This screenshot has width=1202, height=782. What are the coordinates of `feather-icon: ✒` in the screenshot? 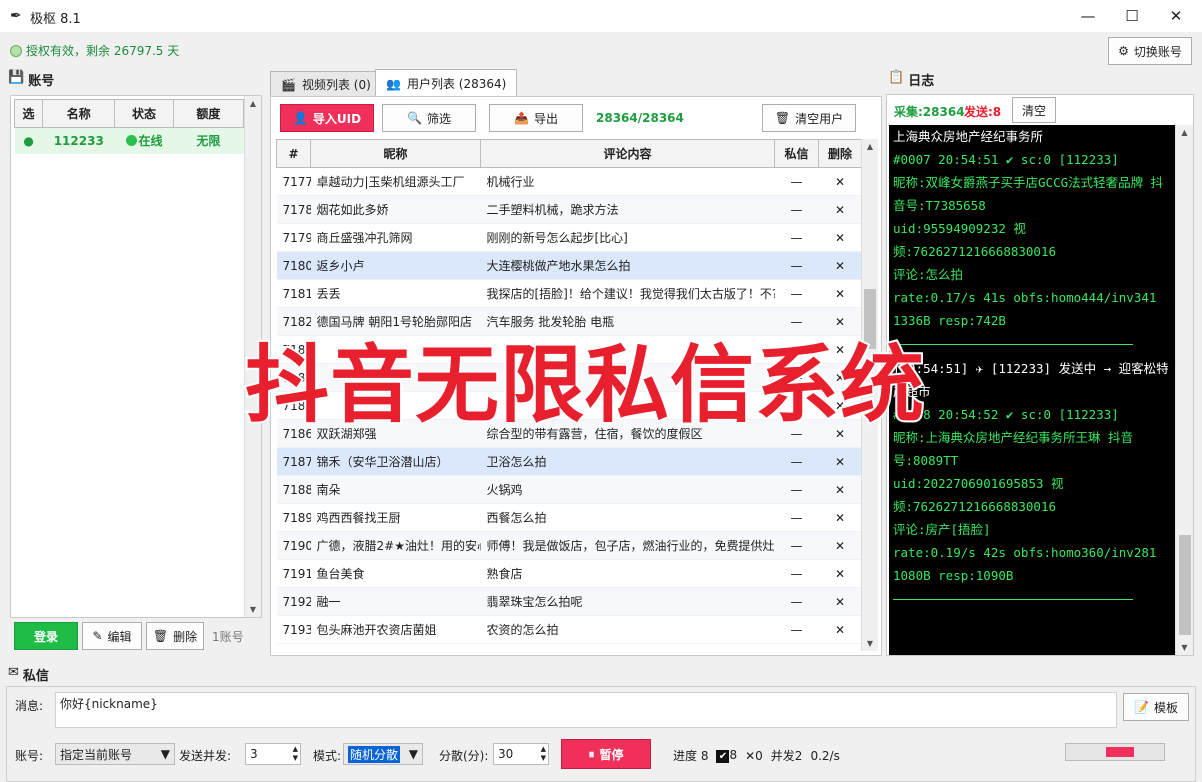 It's located at (16, 16).